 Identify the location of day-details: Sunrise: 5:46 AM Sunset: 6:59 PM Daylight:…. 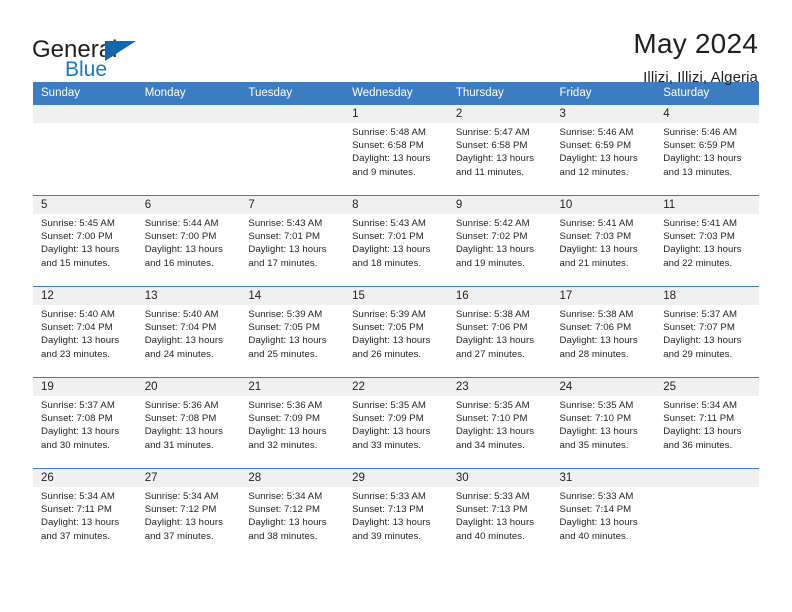
(605, 151).